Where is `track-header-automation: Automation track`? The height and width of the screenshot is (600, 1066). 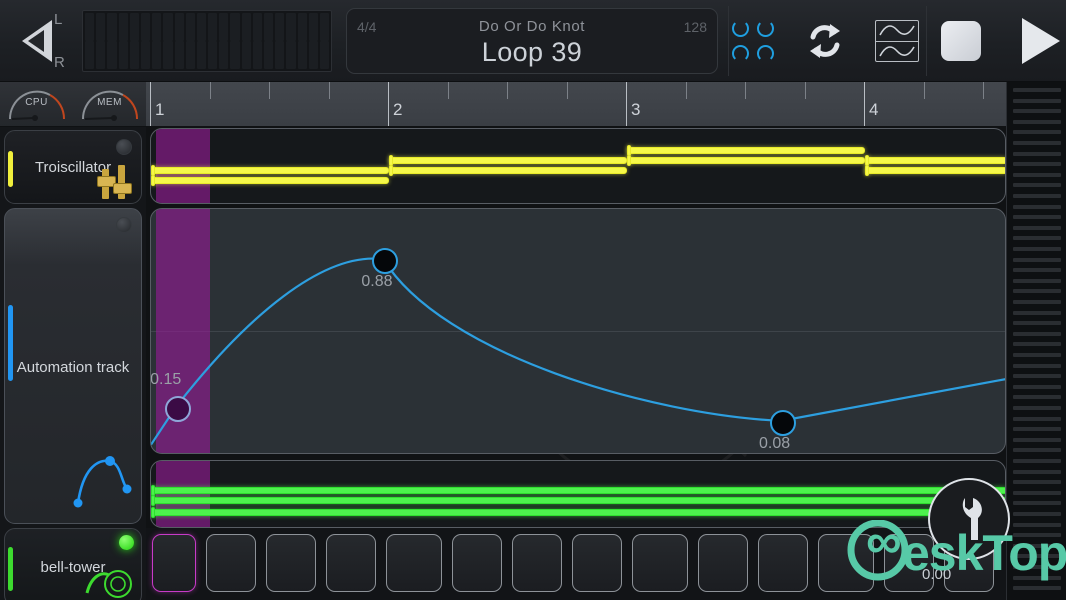
track-header-automation: Automation track is located at coordinates (73, 366).